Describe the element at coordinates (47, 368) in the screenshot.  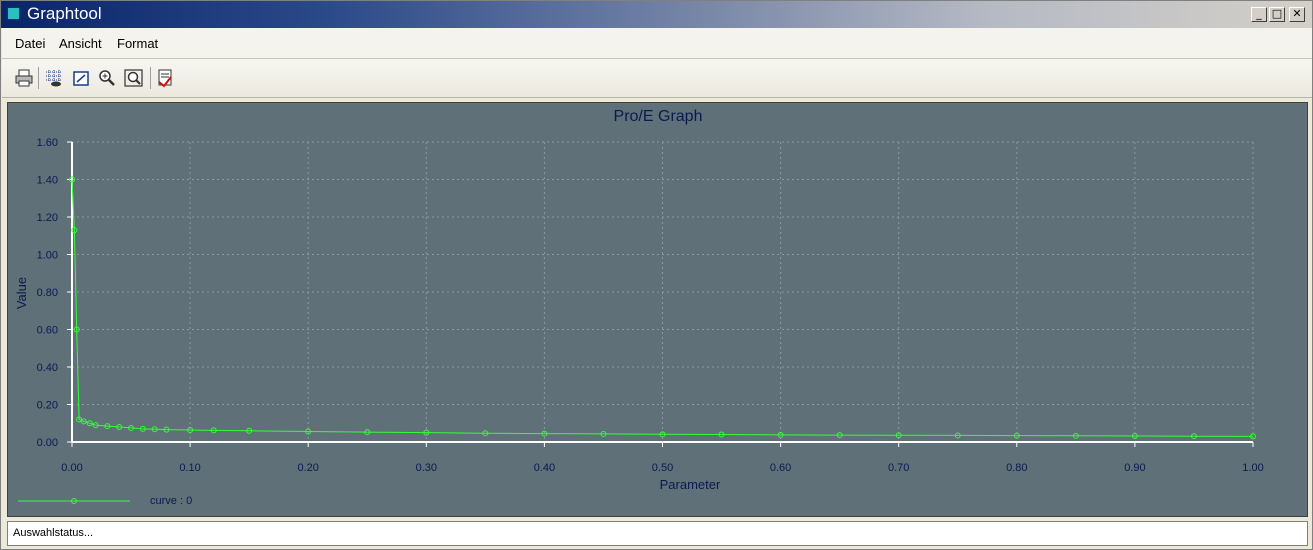
I see `y-tick-label: 0.40` at that location.